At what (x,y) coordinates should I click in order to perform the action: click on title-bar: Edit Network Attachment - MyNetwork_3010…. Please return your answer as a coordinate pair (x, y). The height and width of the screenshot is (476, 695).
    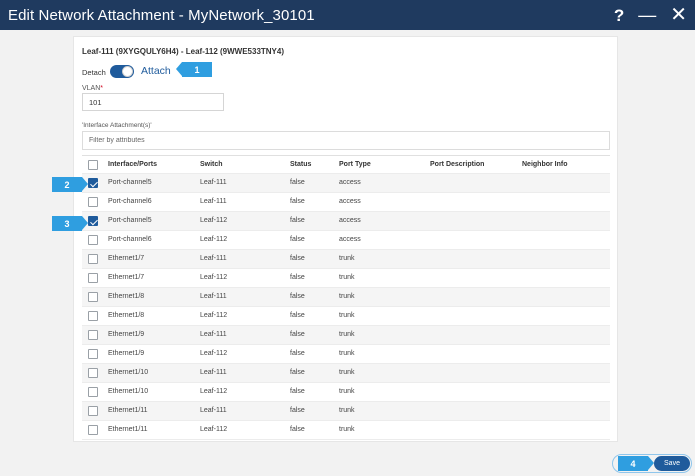
    Looking at the image, I should click on (347, 15).